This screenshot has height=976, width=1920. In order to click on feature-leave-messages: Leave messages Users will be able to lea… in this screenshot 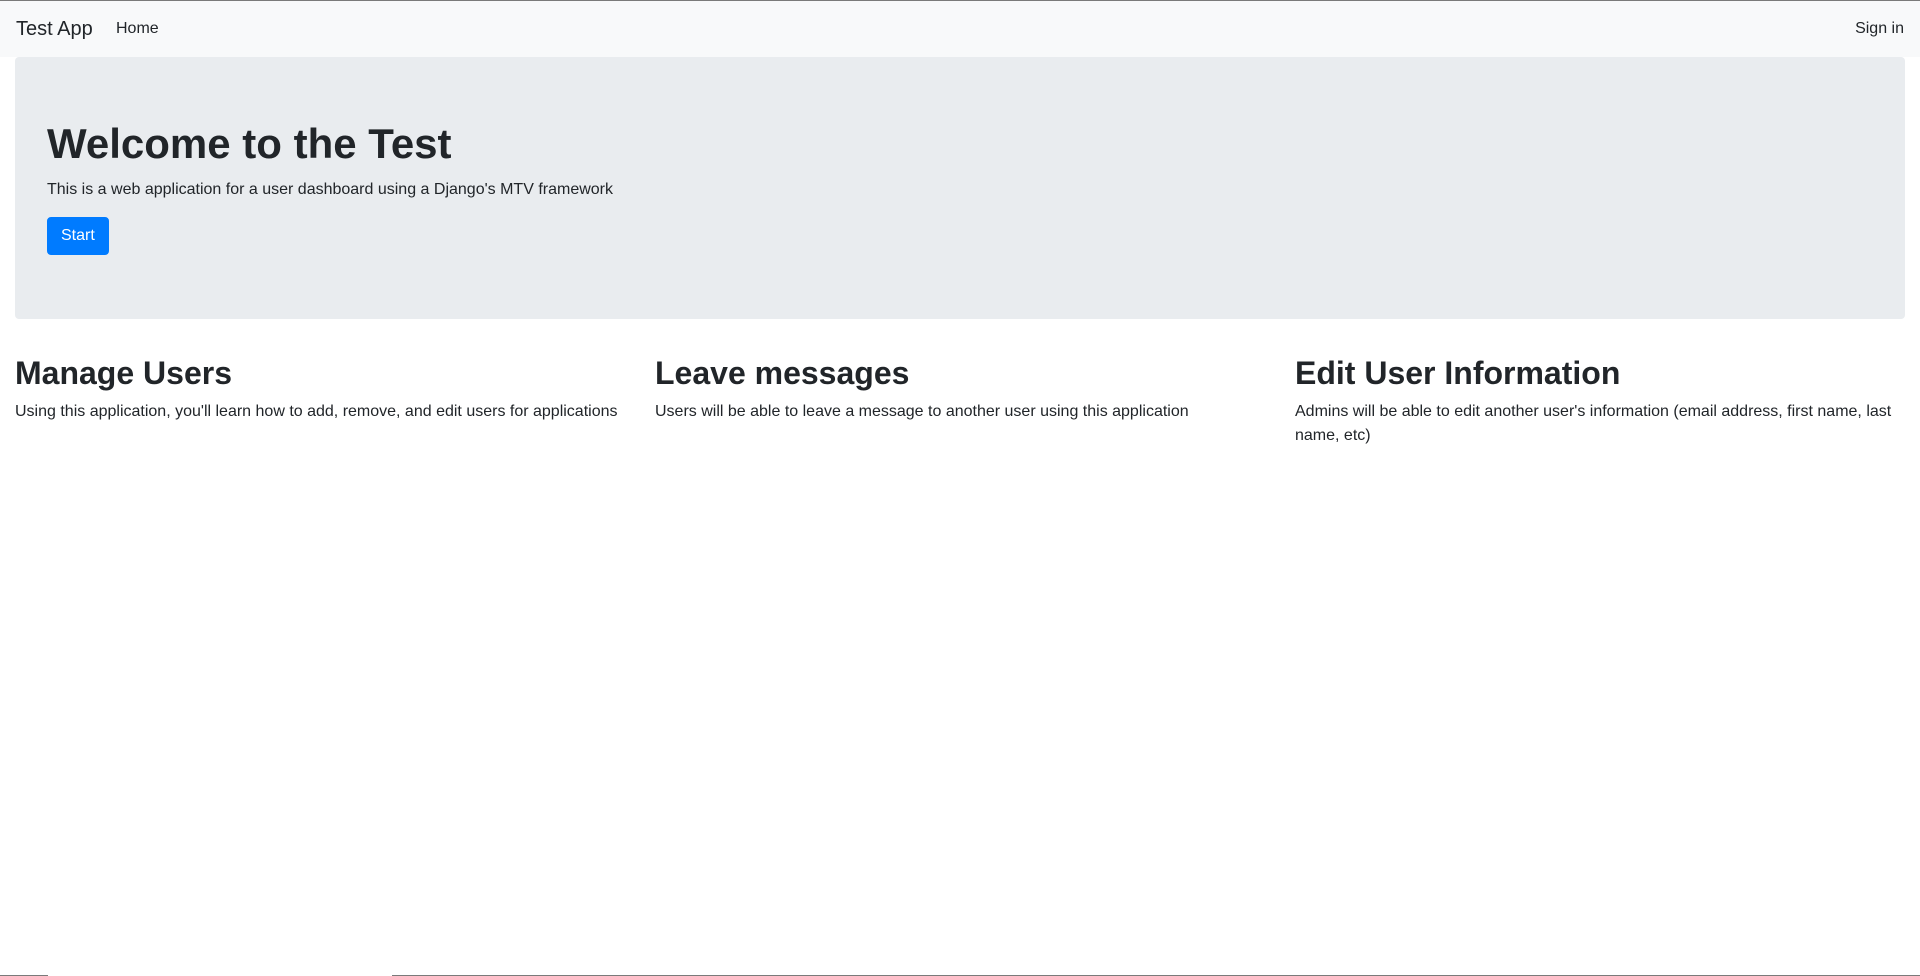, I will do `click(965, 389)`.